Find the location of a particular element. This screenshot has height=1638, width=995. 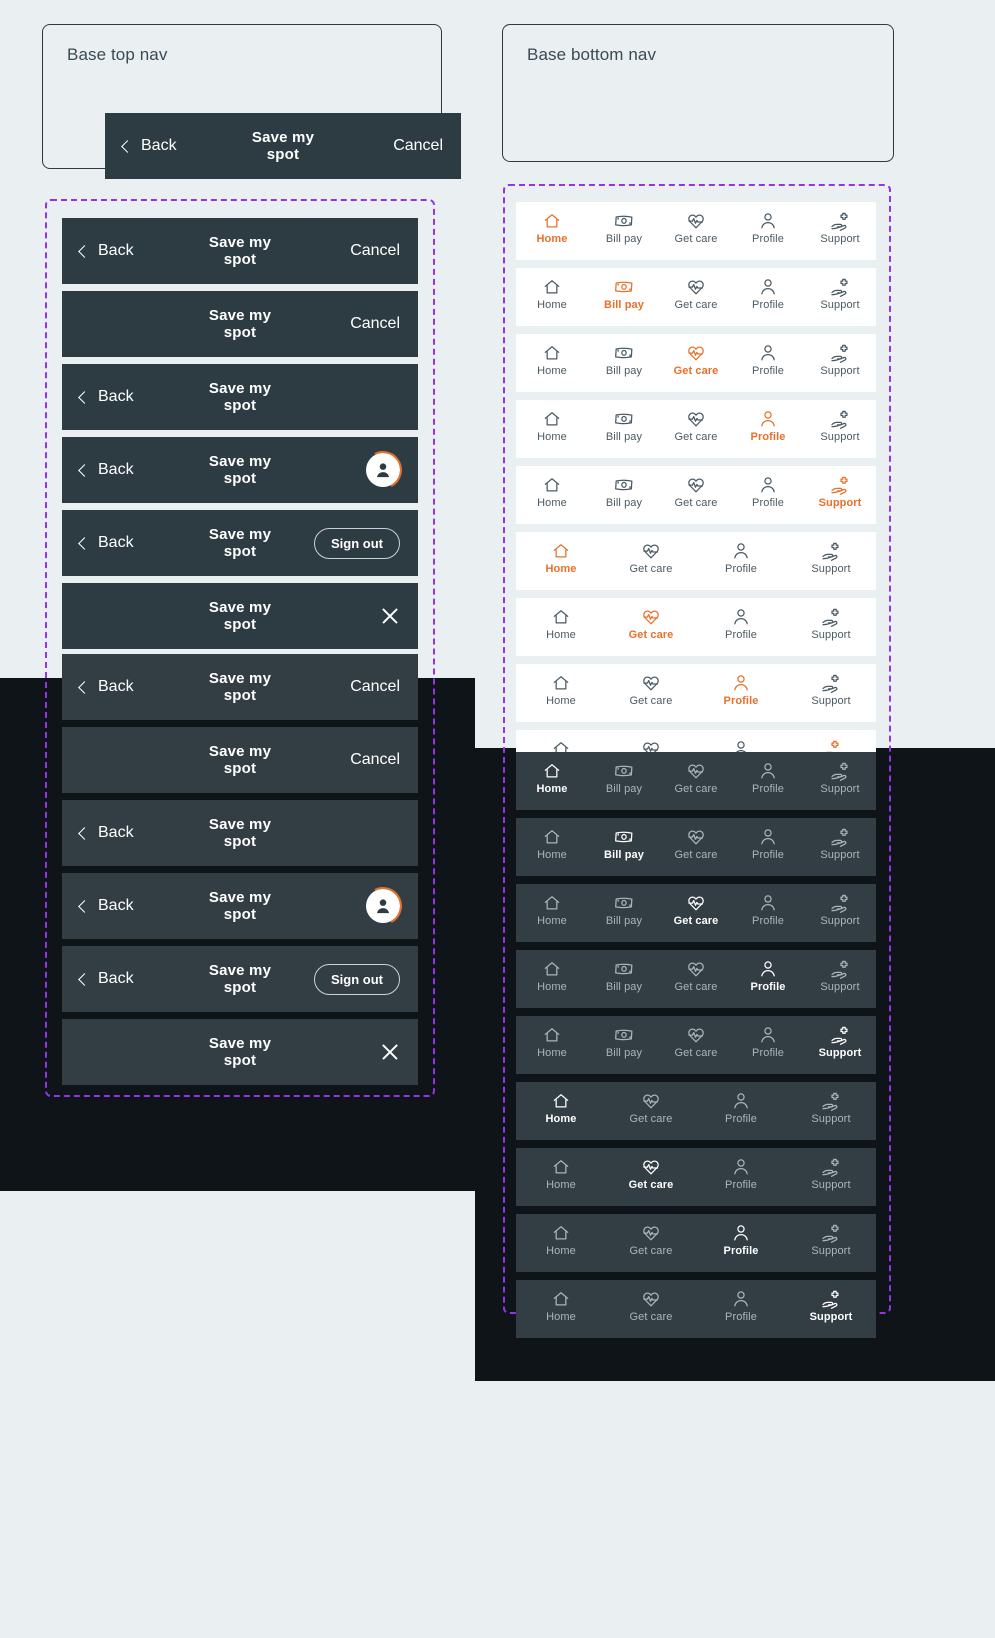

top-nav-bar: Back Save my spot is located at coordinates (240, 906).